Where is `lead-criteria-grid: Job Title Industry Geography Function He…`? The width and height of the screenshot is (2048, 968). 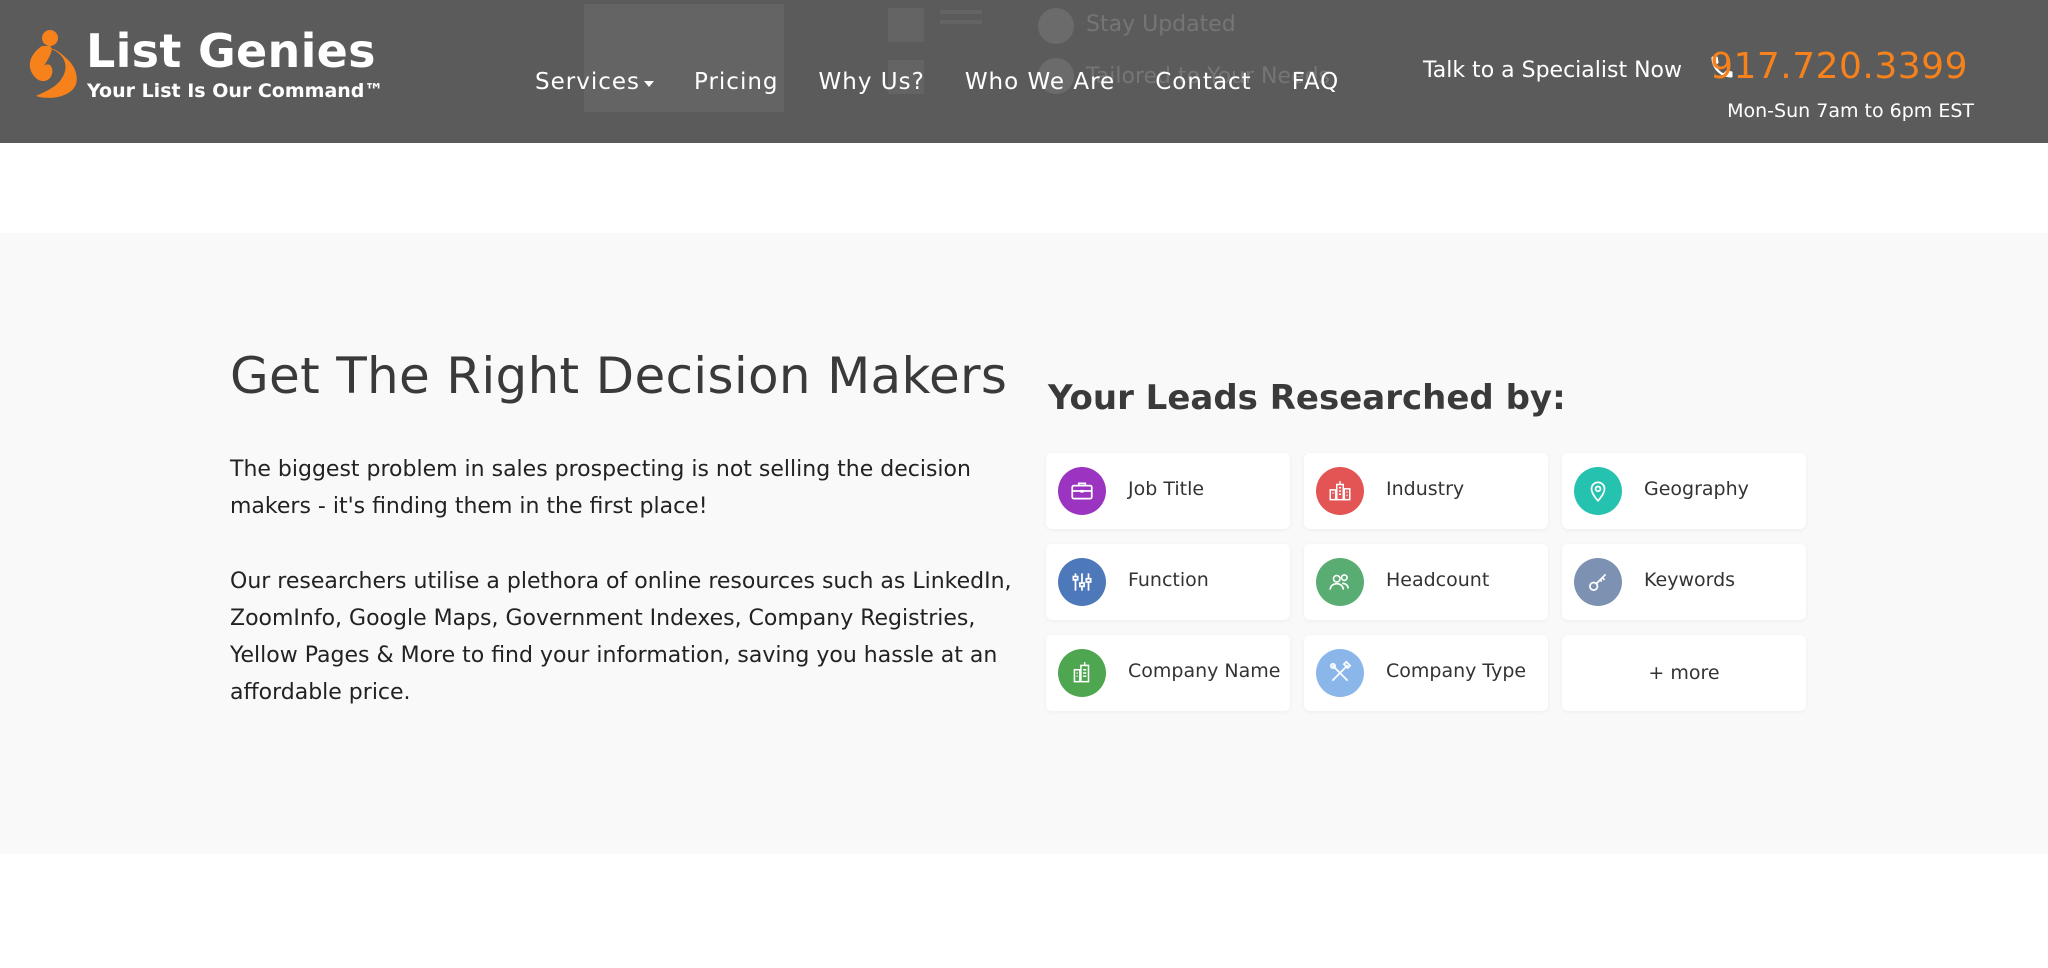
lead-criteria-grid: Job Title Industry Geography Function He… is located at coordinates (1428, 583).